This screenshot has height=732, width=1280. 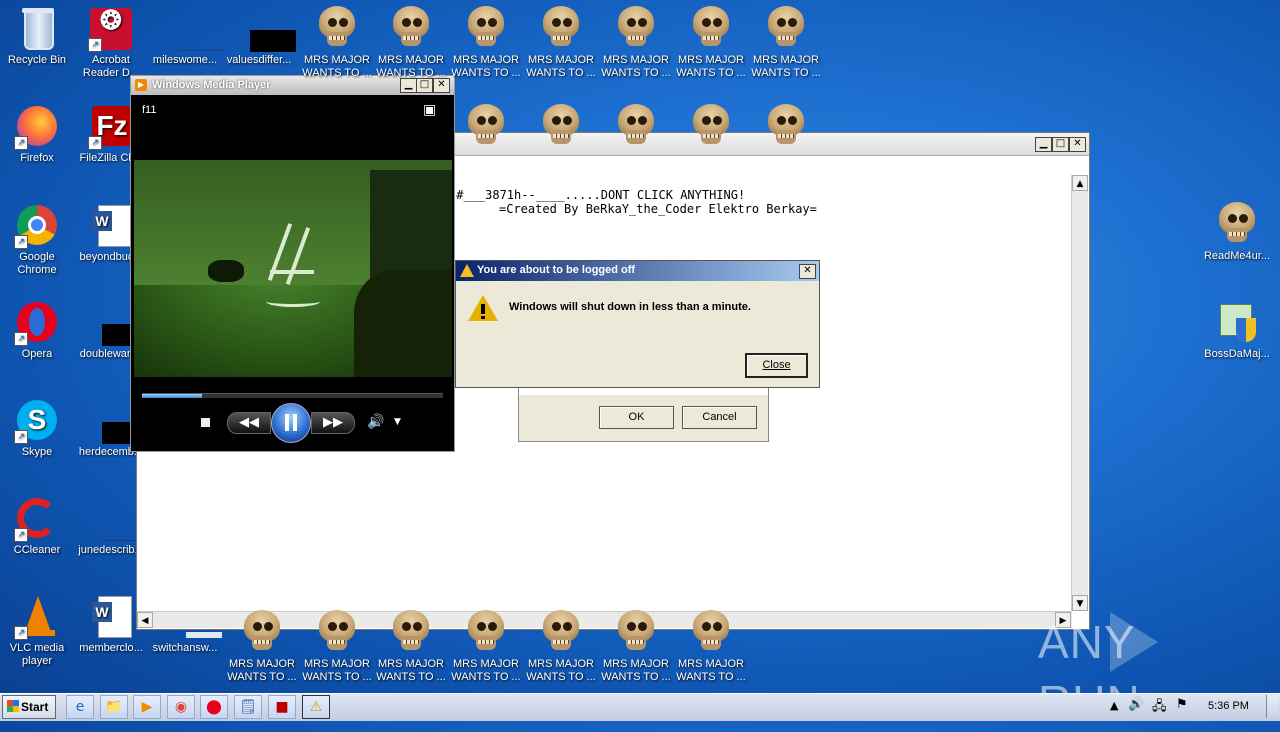 What do you see at coordinates (80, 707) in the screenshot?
I see `taskbar-ie-icon: e` at bounding box center [80, 707].